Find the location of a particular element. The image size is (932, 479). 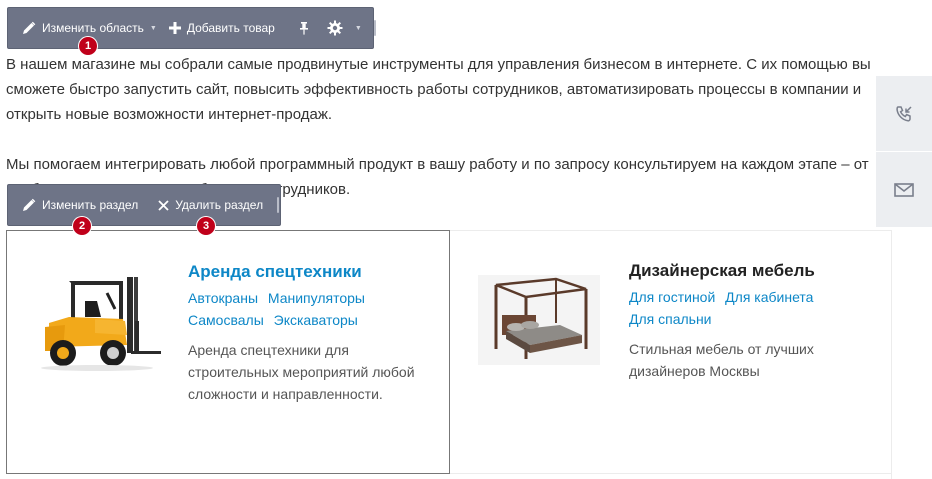

pin-icon is located at coordinates (303, 28).